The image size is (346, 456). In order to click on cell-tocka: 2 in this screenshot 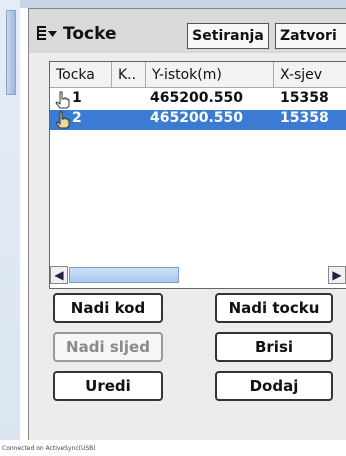, I will do `click(77, 118)`.